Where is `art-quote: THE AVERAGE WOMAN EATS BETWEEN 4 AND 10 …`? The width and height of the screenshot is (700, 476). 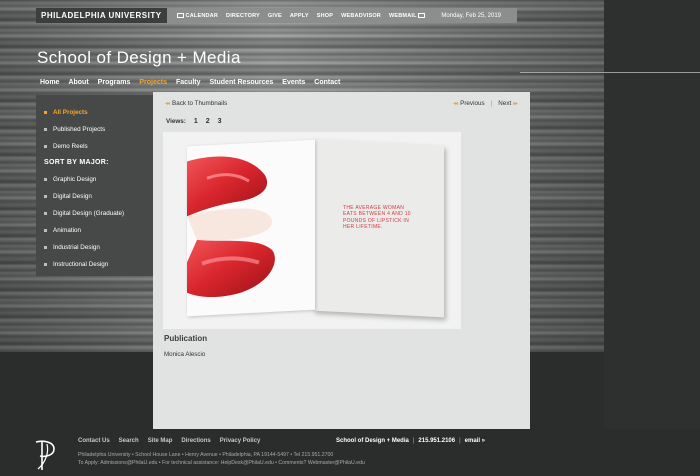
art-quote: THE AVERAGE WOMAN EATS BETWEEN 4 AND 10 … is located at coordinates (377, 218).